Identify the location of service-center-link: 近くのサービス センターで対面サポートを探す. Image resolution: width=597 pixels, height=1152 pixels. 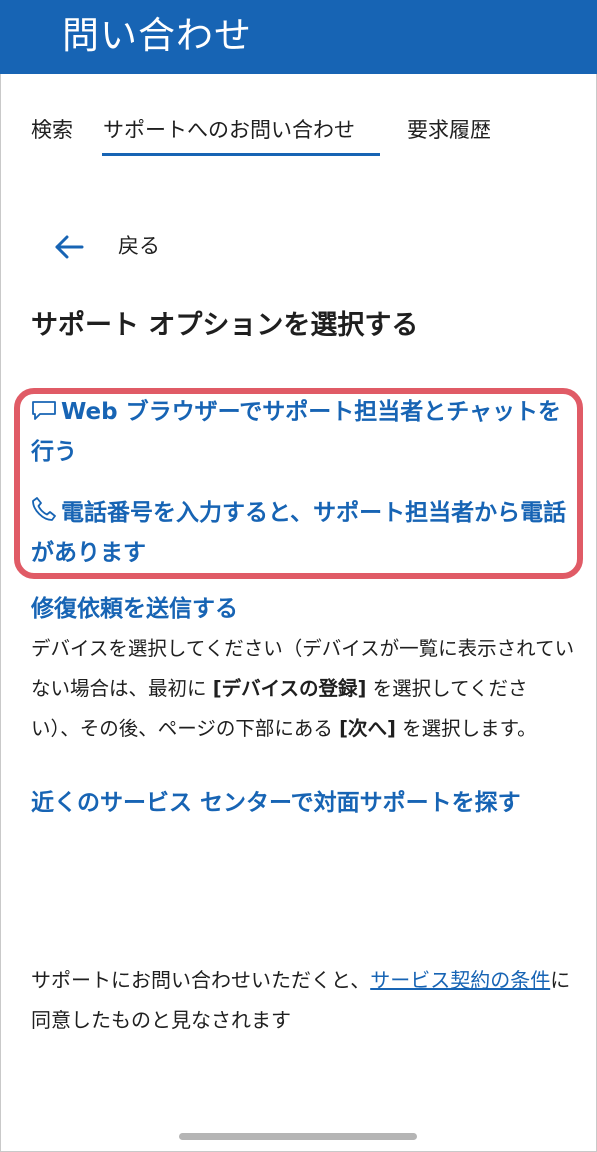
(301, 803).